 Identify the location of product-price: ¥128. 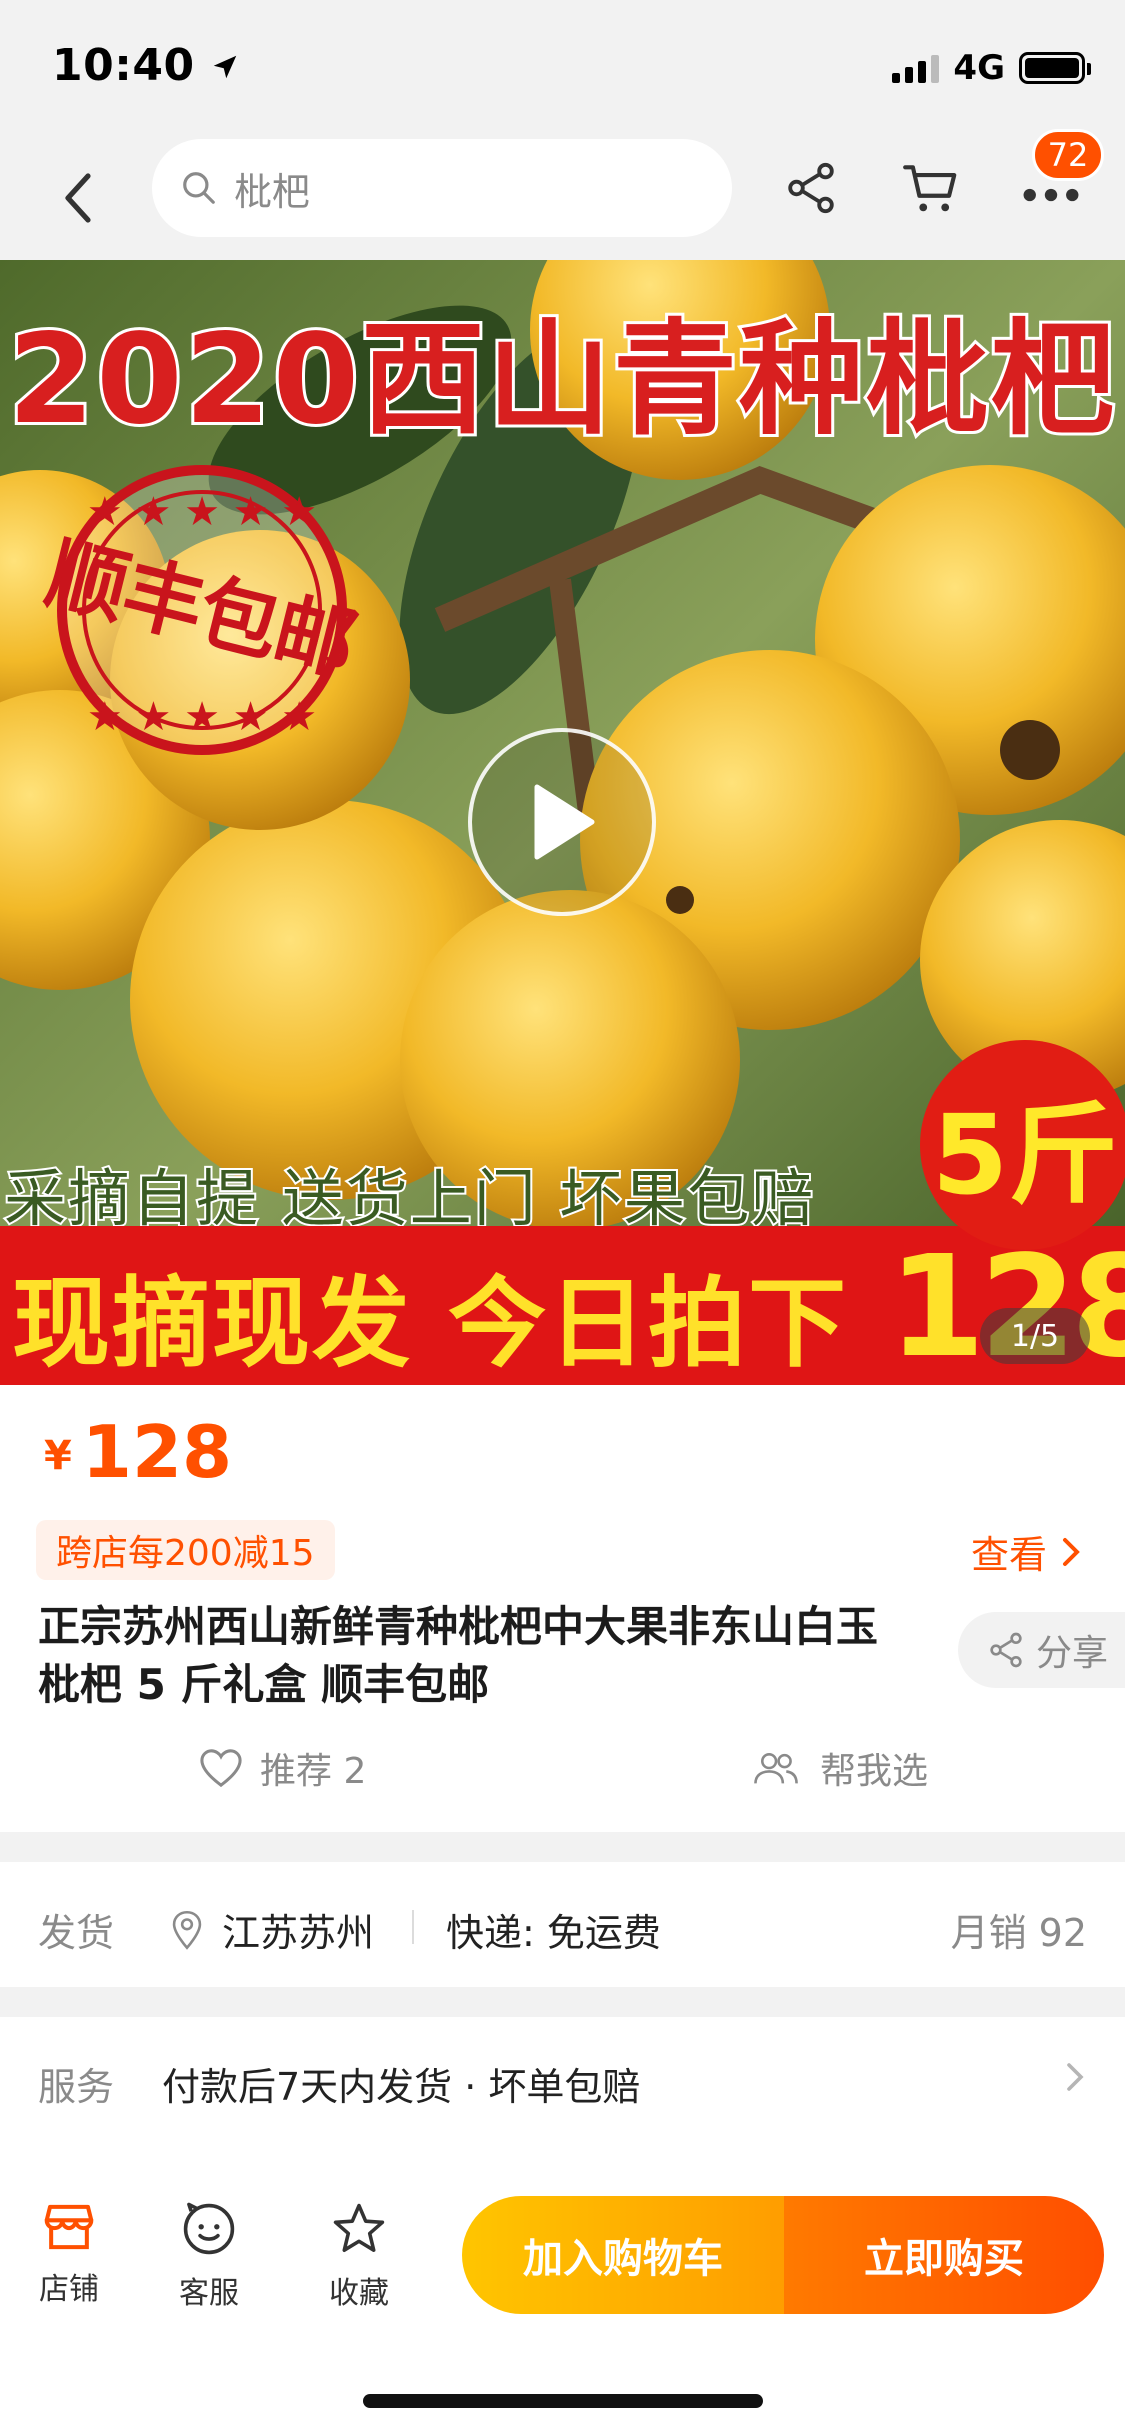
(138, 1452).